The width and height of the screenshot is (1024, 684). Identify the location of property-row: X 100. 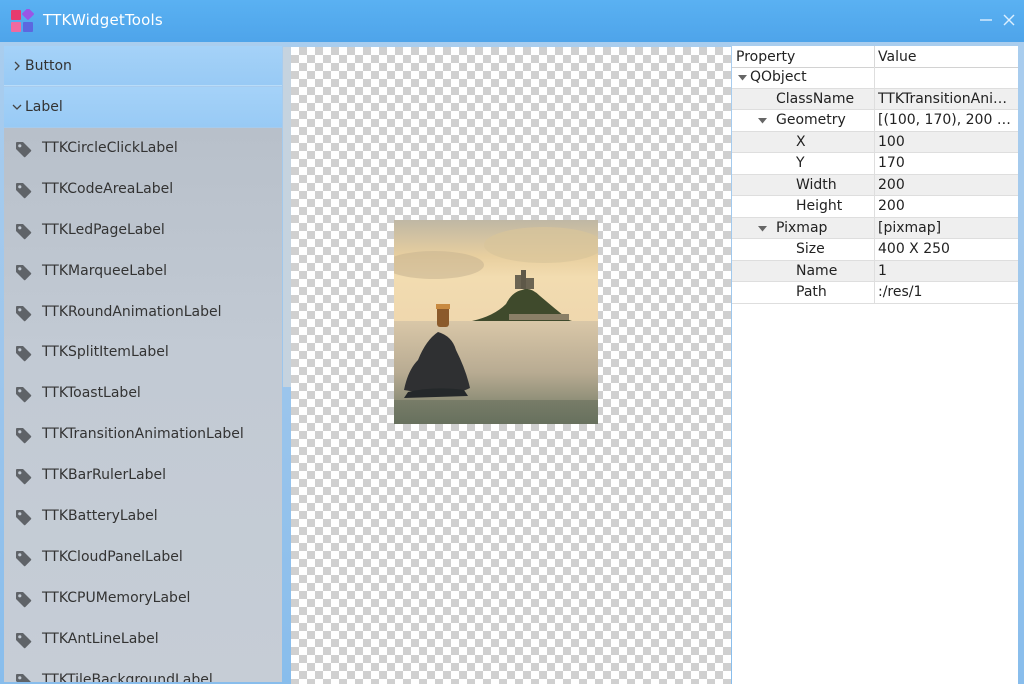
(875, 142).